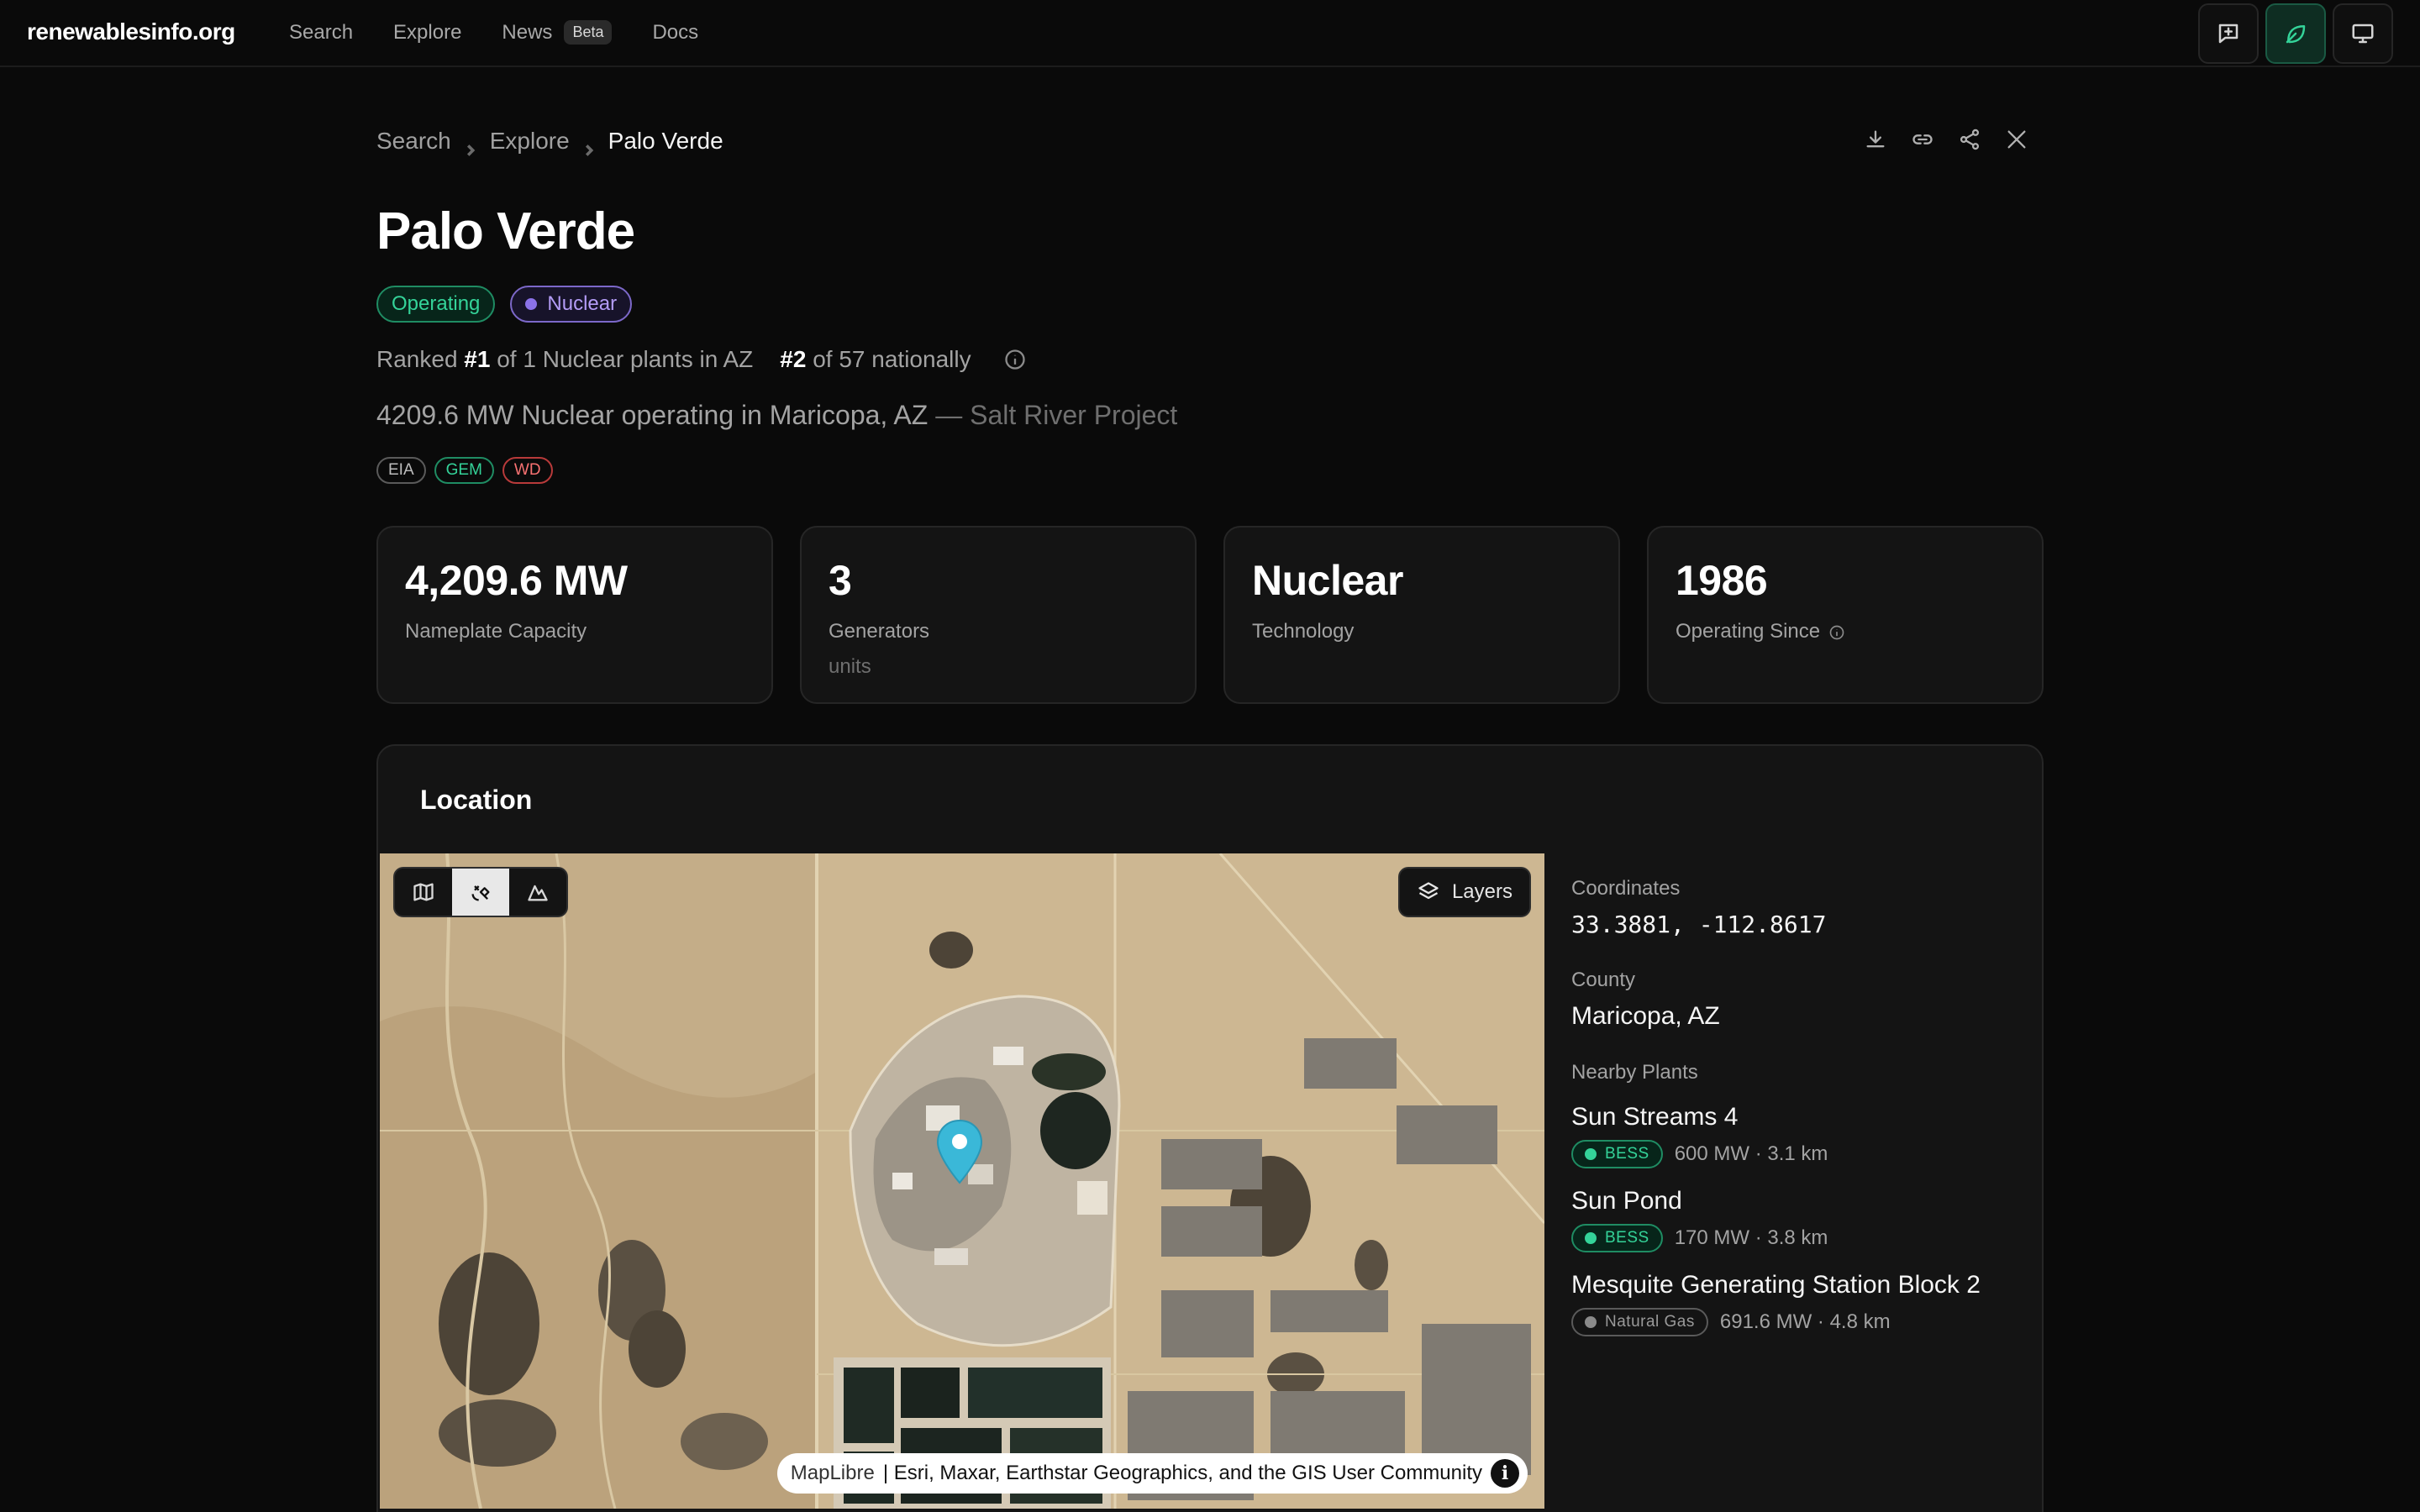 The height and width of the screenshot is (1512, 2420). What do you see at coordinates (998, 615) in the screenshot?
I see `stat-card-generators: 3 Generators units` at bounding box center [998, 615].